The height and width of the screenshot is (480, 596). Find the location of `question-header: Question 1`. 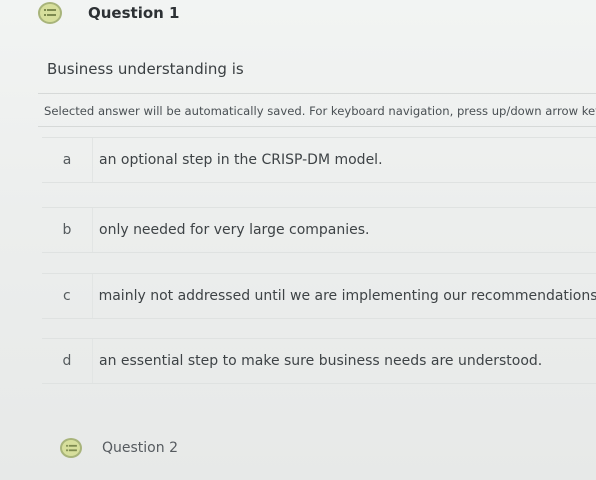

question-header: Question 1 is located at coordinates (109, 13).